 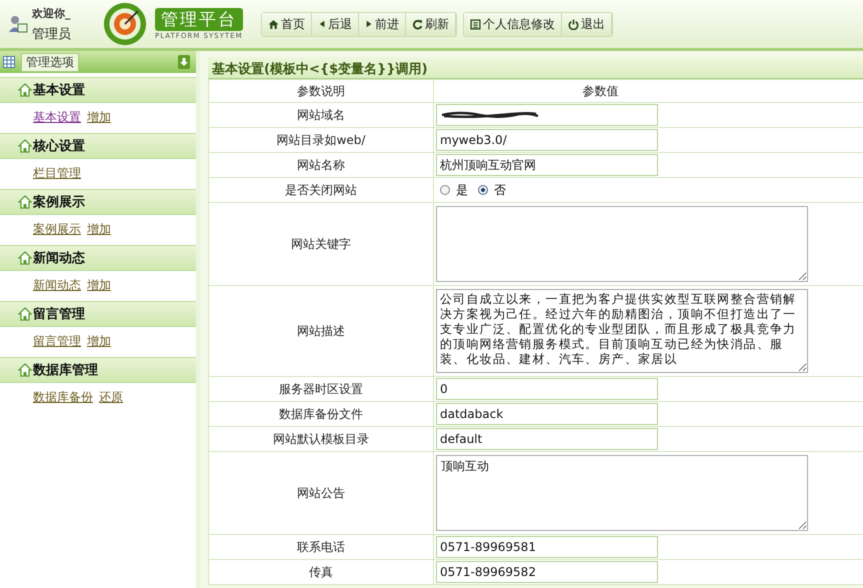 I want to click on table-icon, so click(x=9, y=62).